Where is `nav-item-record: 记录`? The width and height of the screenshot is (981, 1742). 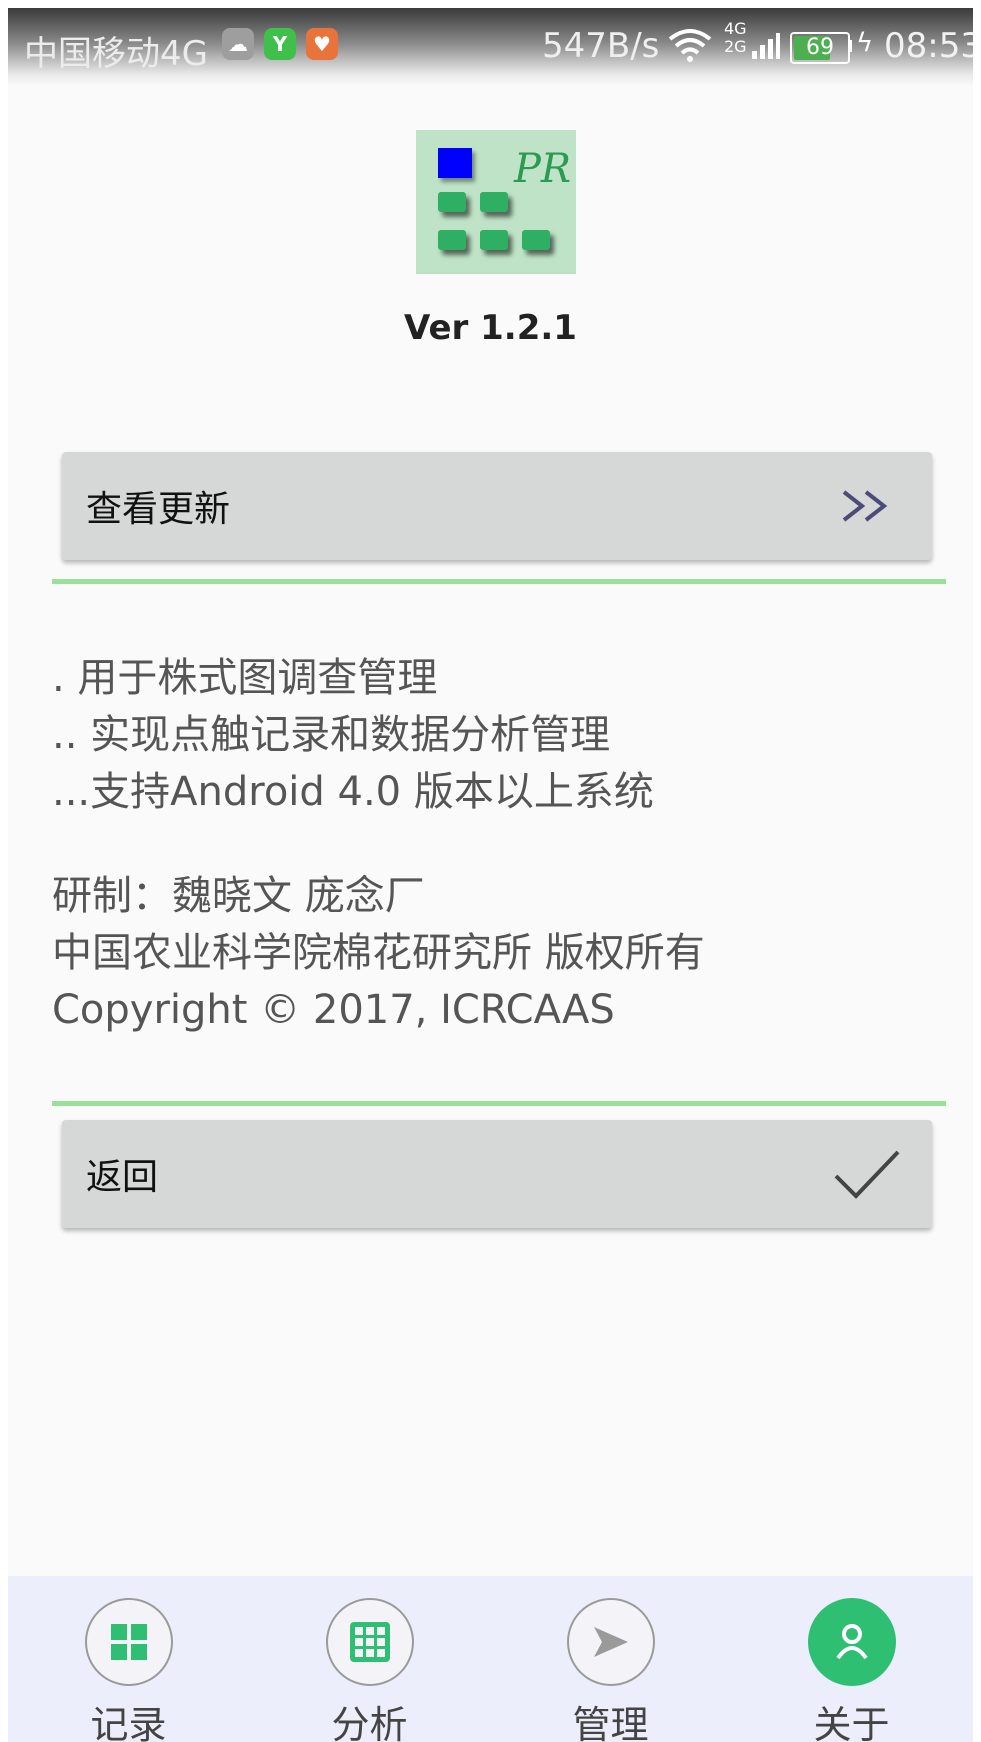
nav-item-record: 记录 is located at coordinates (128, 1659).